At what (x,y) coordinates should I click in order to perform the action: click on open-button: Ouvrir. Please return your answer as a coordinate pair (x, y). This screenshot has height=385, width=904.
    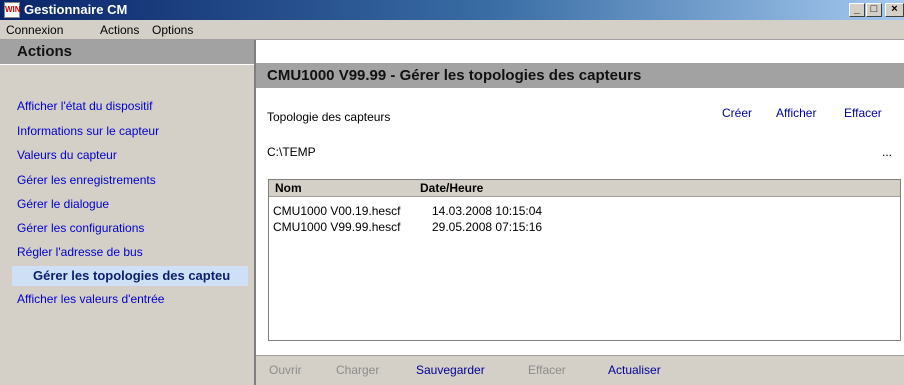
    Looking at the image, I should click on (285, 370).